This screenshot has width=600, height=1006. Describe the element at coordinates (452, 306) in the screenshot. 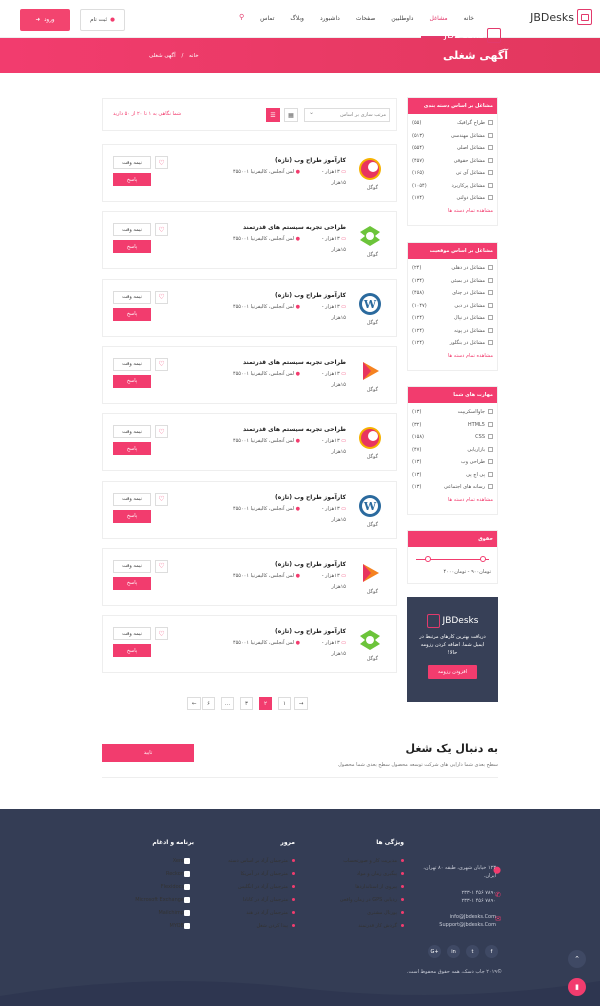

I see `location-item: مشاغل در دبی (۱۰۴۷)` at that location.